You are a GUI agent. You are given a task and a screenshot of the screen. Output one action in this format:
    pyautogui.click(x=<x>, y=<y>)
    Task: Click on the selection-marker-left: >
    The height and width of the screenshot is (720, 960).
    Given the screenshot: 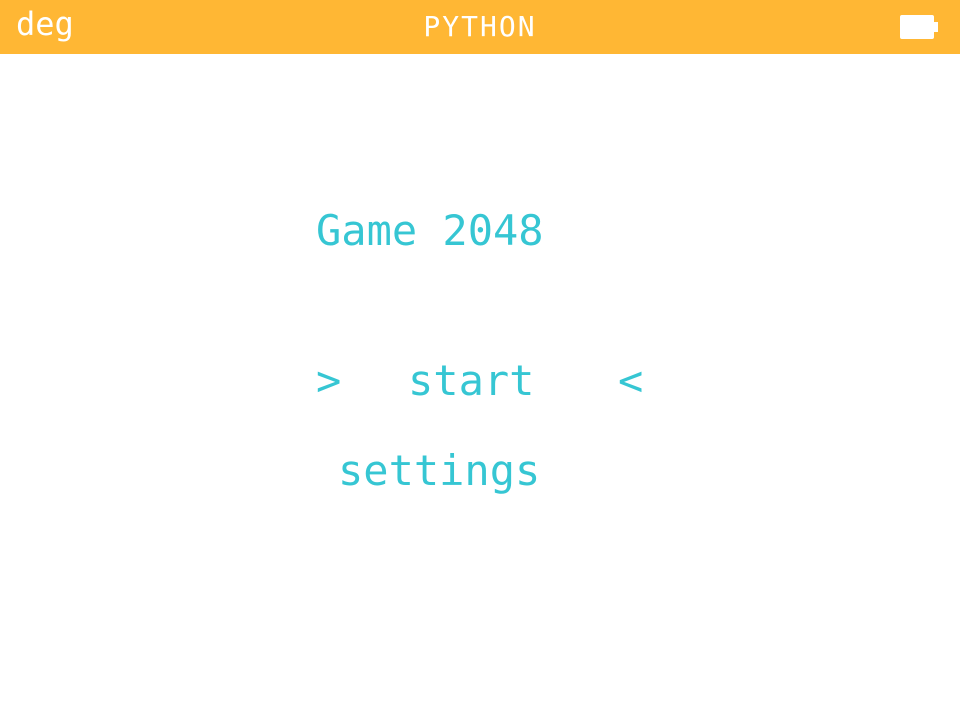 What is the action you would take?
    pyautogui.click(x=329, y=380)
    